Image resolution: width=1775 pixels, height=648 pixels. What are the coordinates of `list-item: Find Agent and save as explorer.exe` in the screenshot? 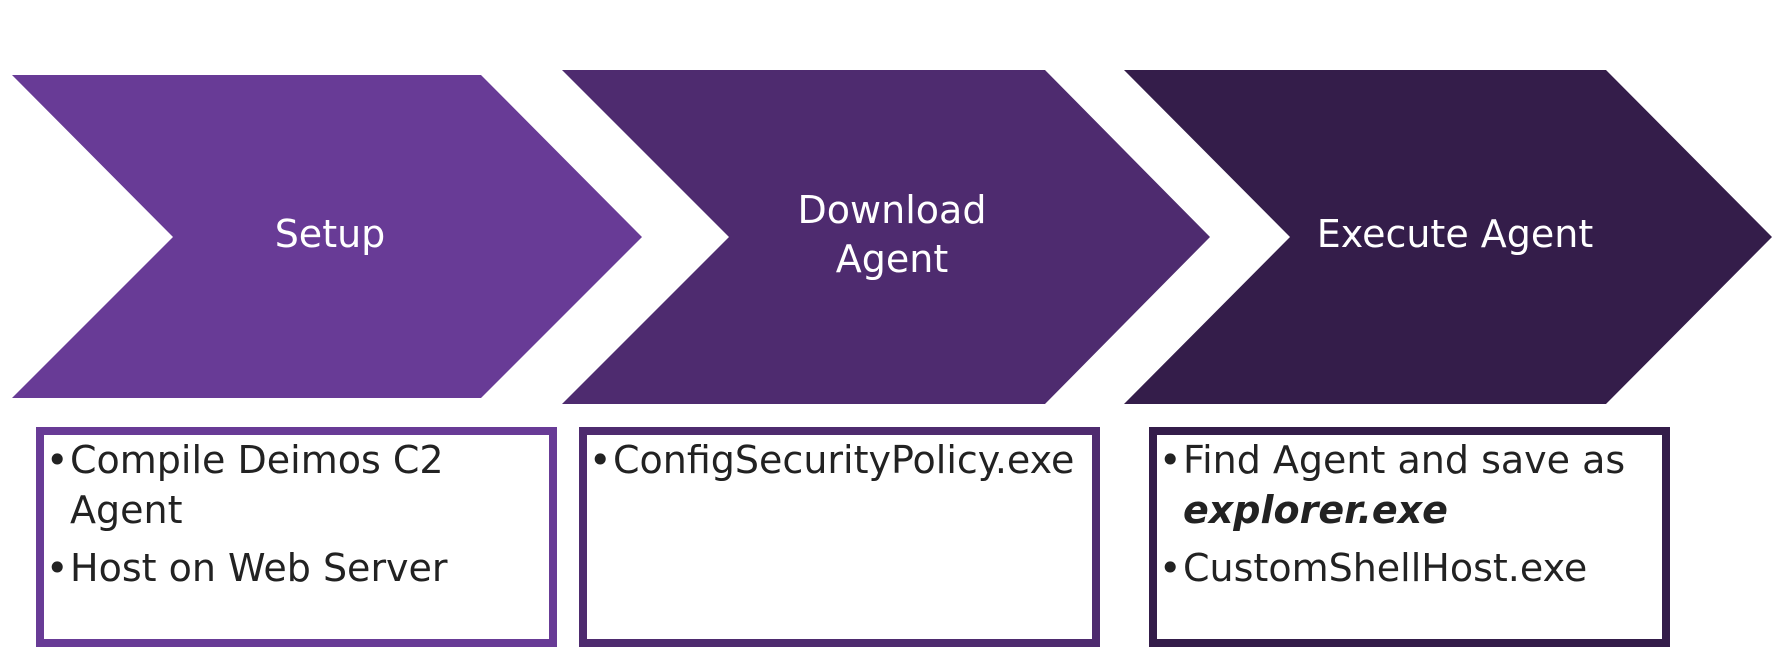 It's located at (1408, 485).